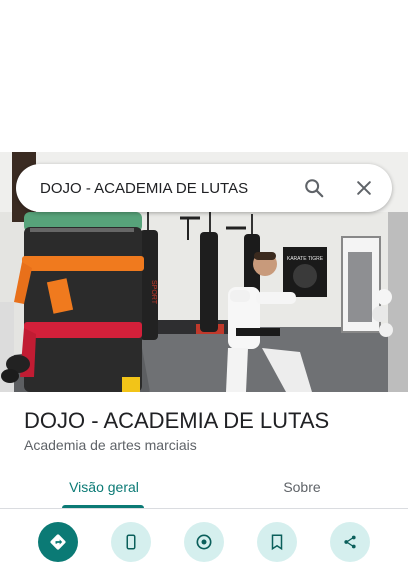 The image size is (408, 562). I want to click on phone-icon, so click(131, 542).